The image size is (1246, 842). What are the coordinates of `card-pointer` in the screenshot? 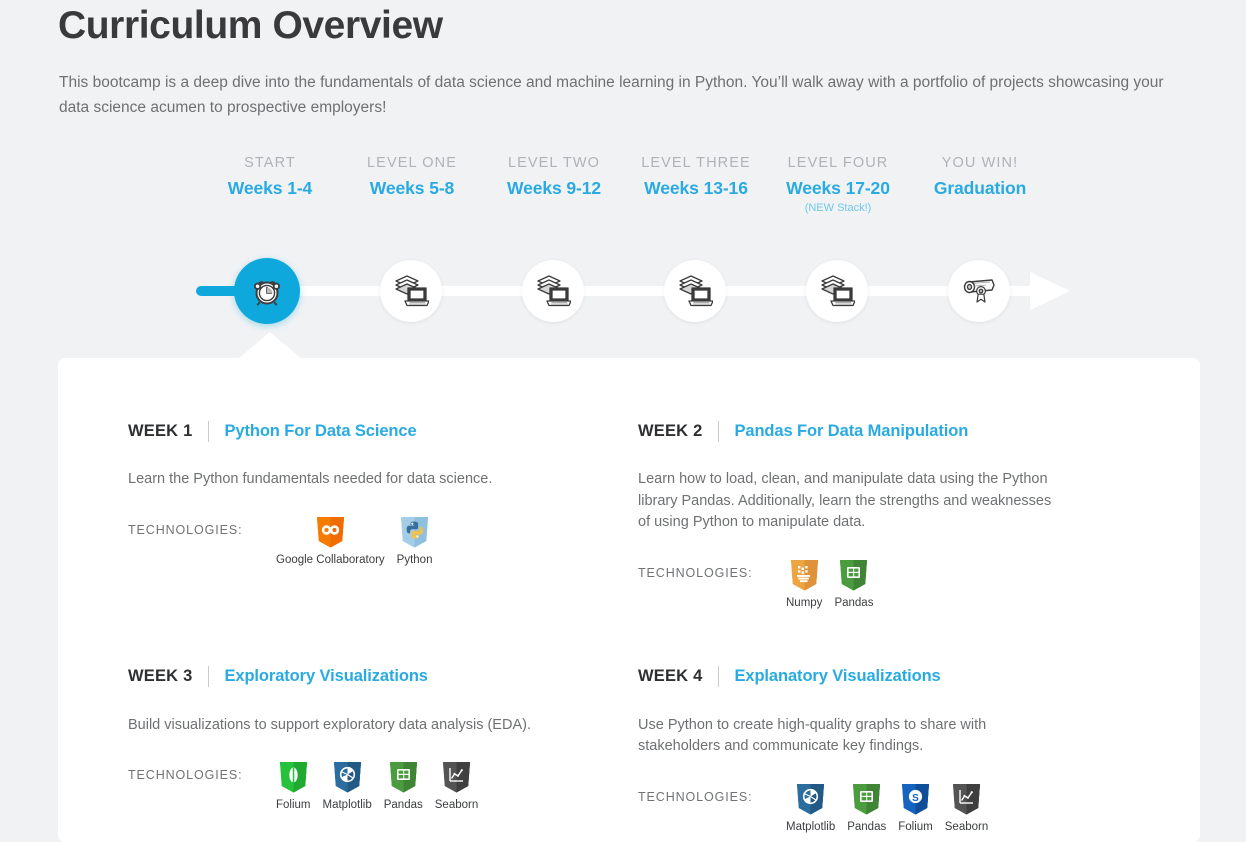 It's located at (270, 345).